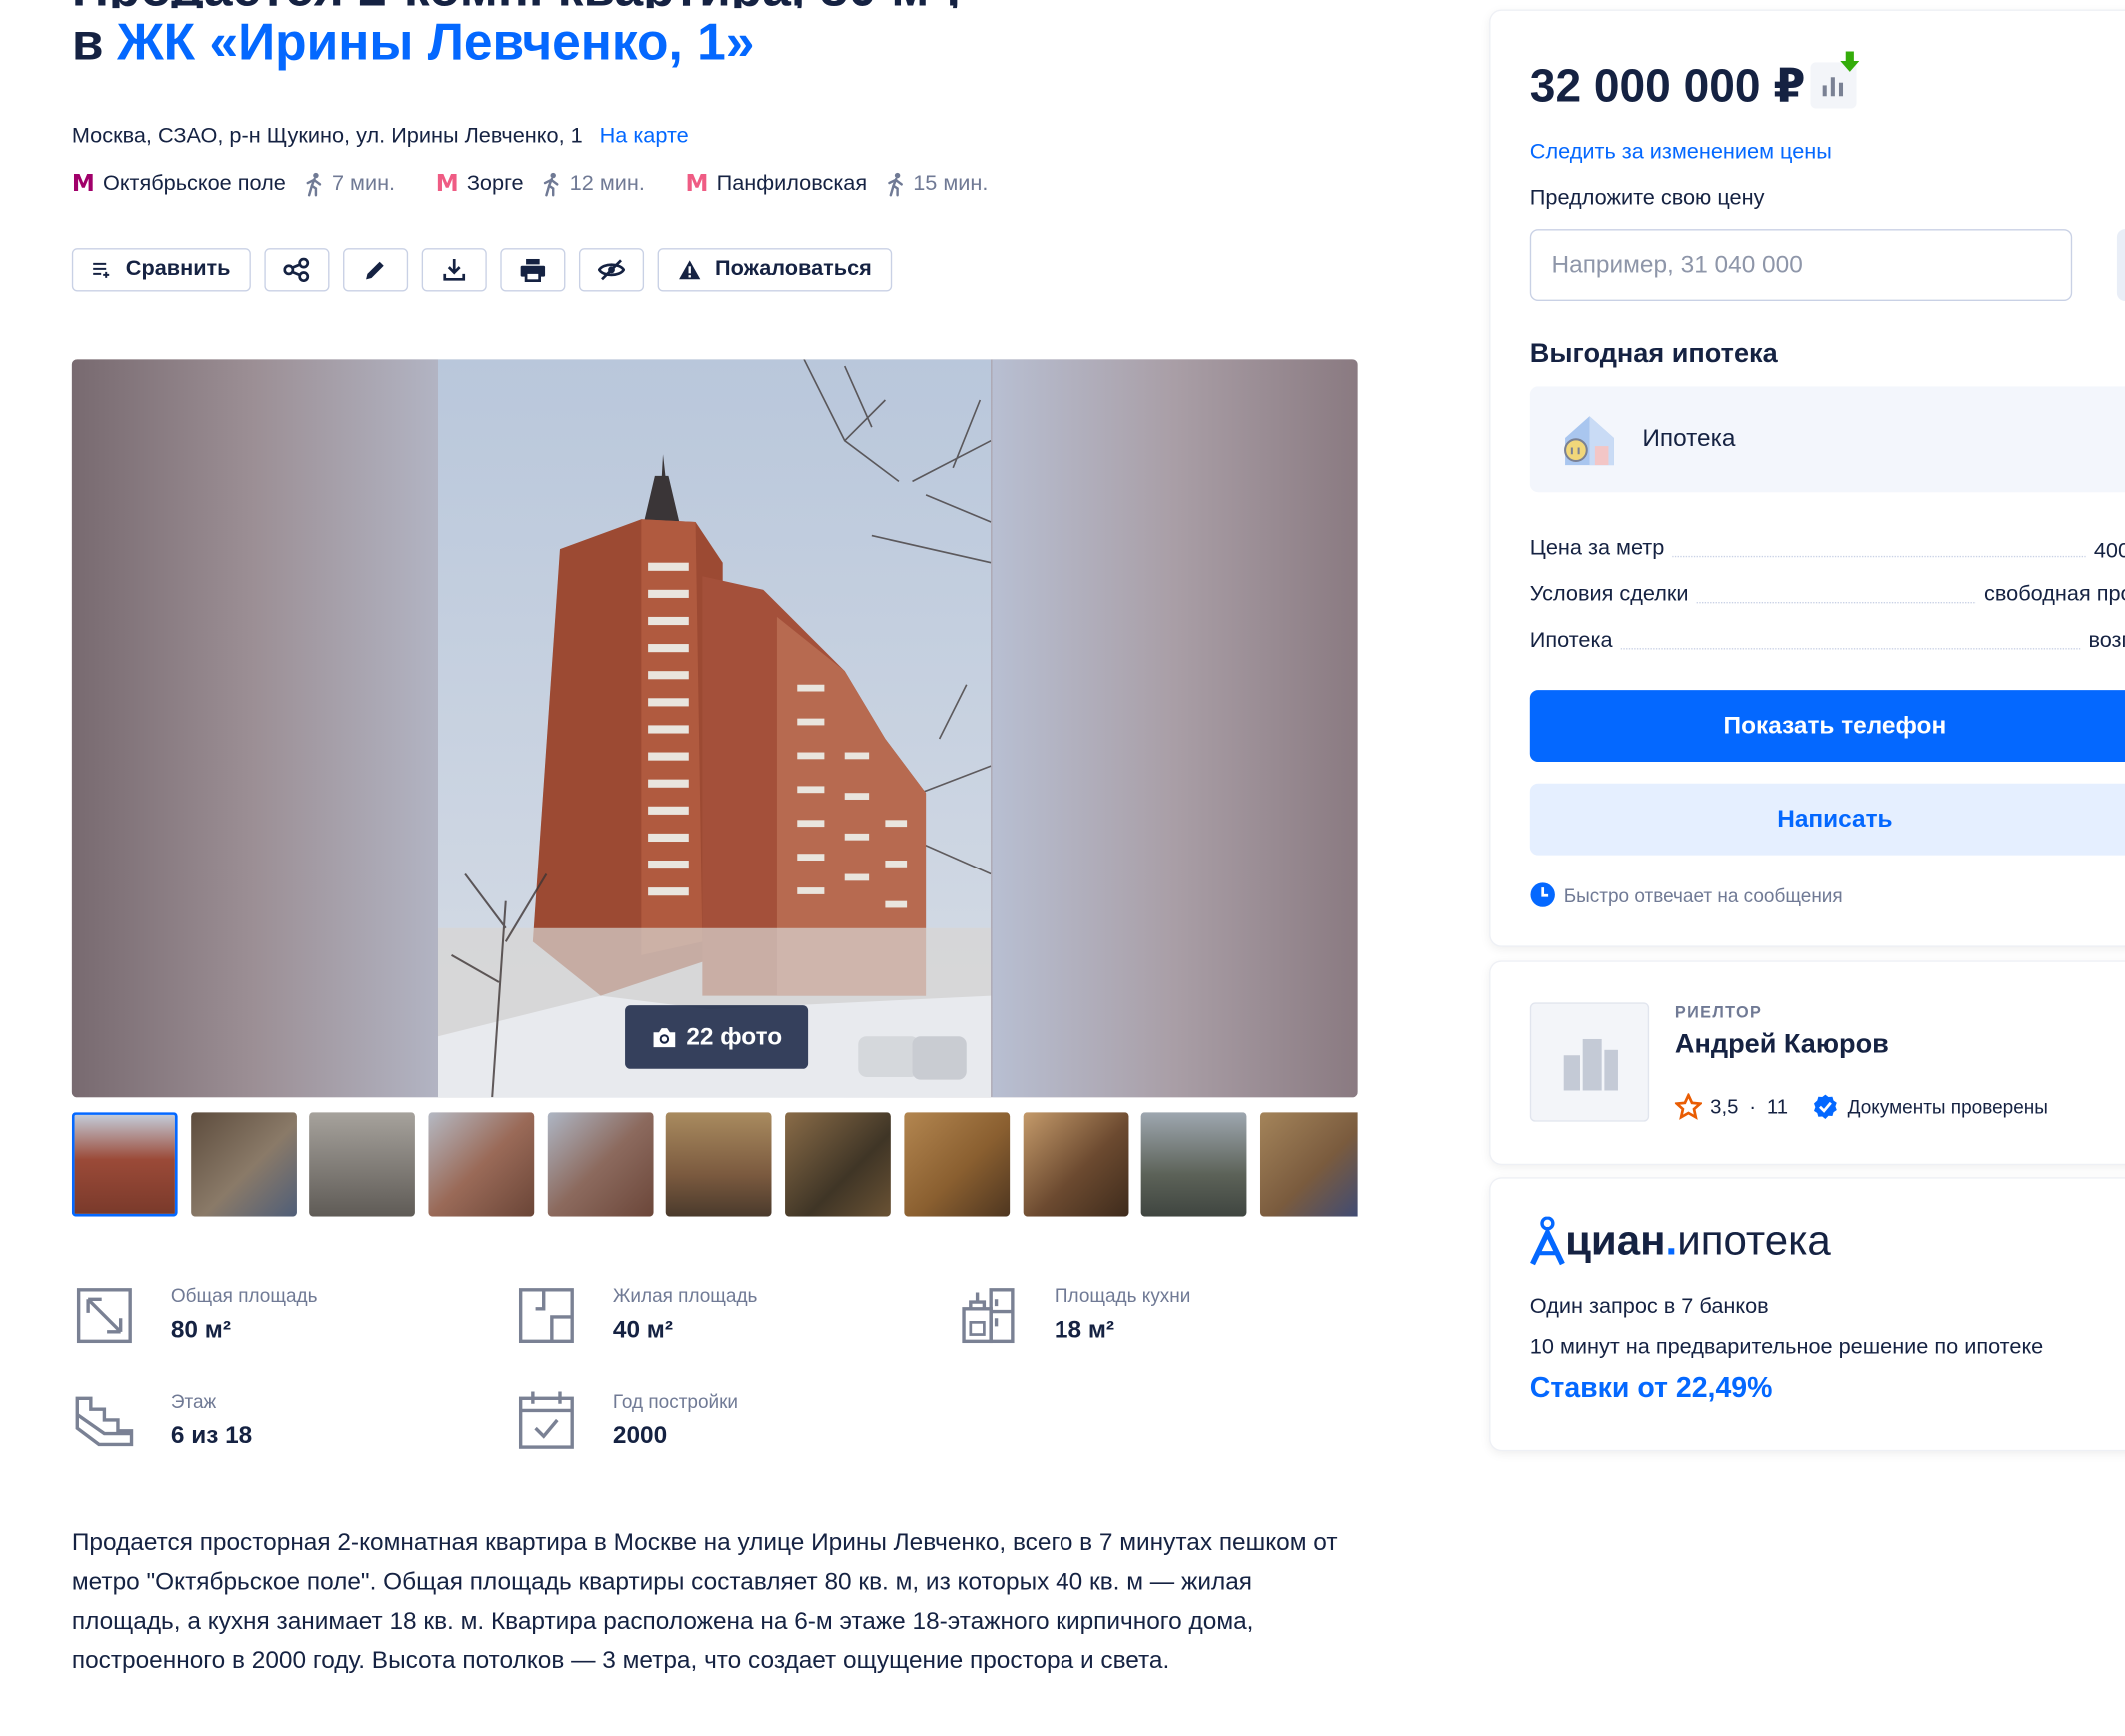 The width and height of the screenshot is (2125, 1736). Describe the element at coordinates (717, 1425) in the screenshot. I see `spec-build-year: Год постройки 2000` at that location.